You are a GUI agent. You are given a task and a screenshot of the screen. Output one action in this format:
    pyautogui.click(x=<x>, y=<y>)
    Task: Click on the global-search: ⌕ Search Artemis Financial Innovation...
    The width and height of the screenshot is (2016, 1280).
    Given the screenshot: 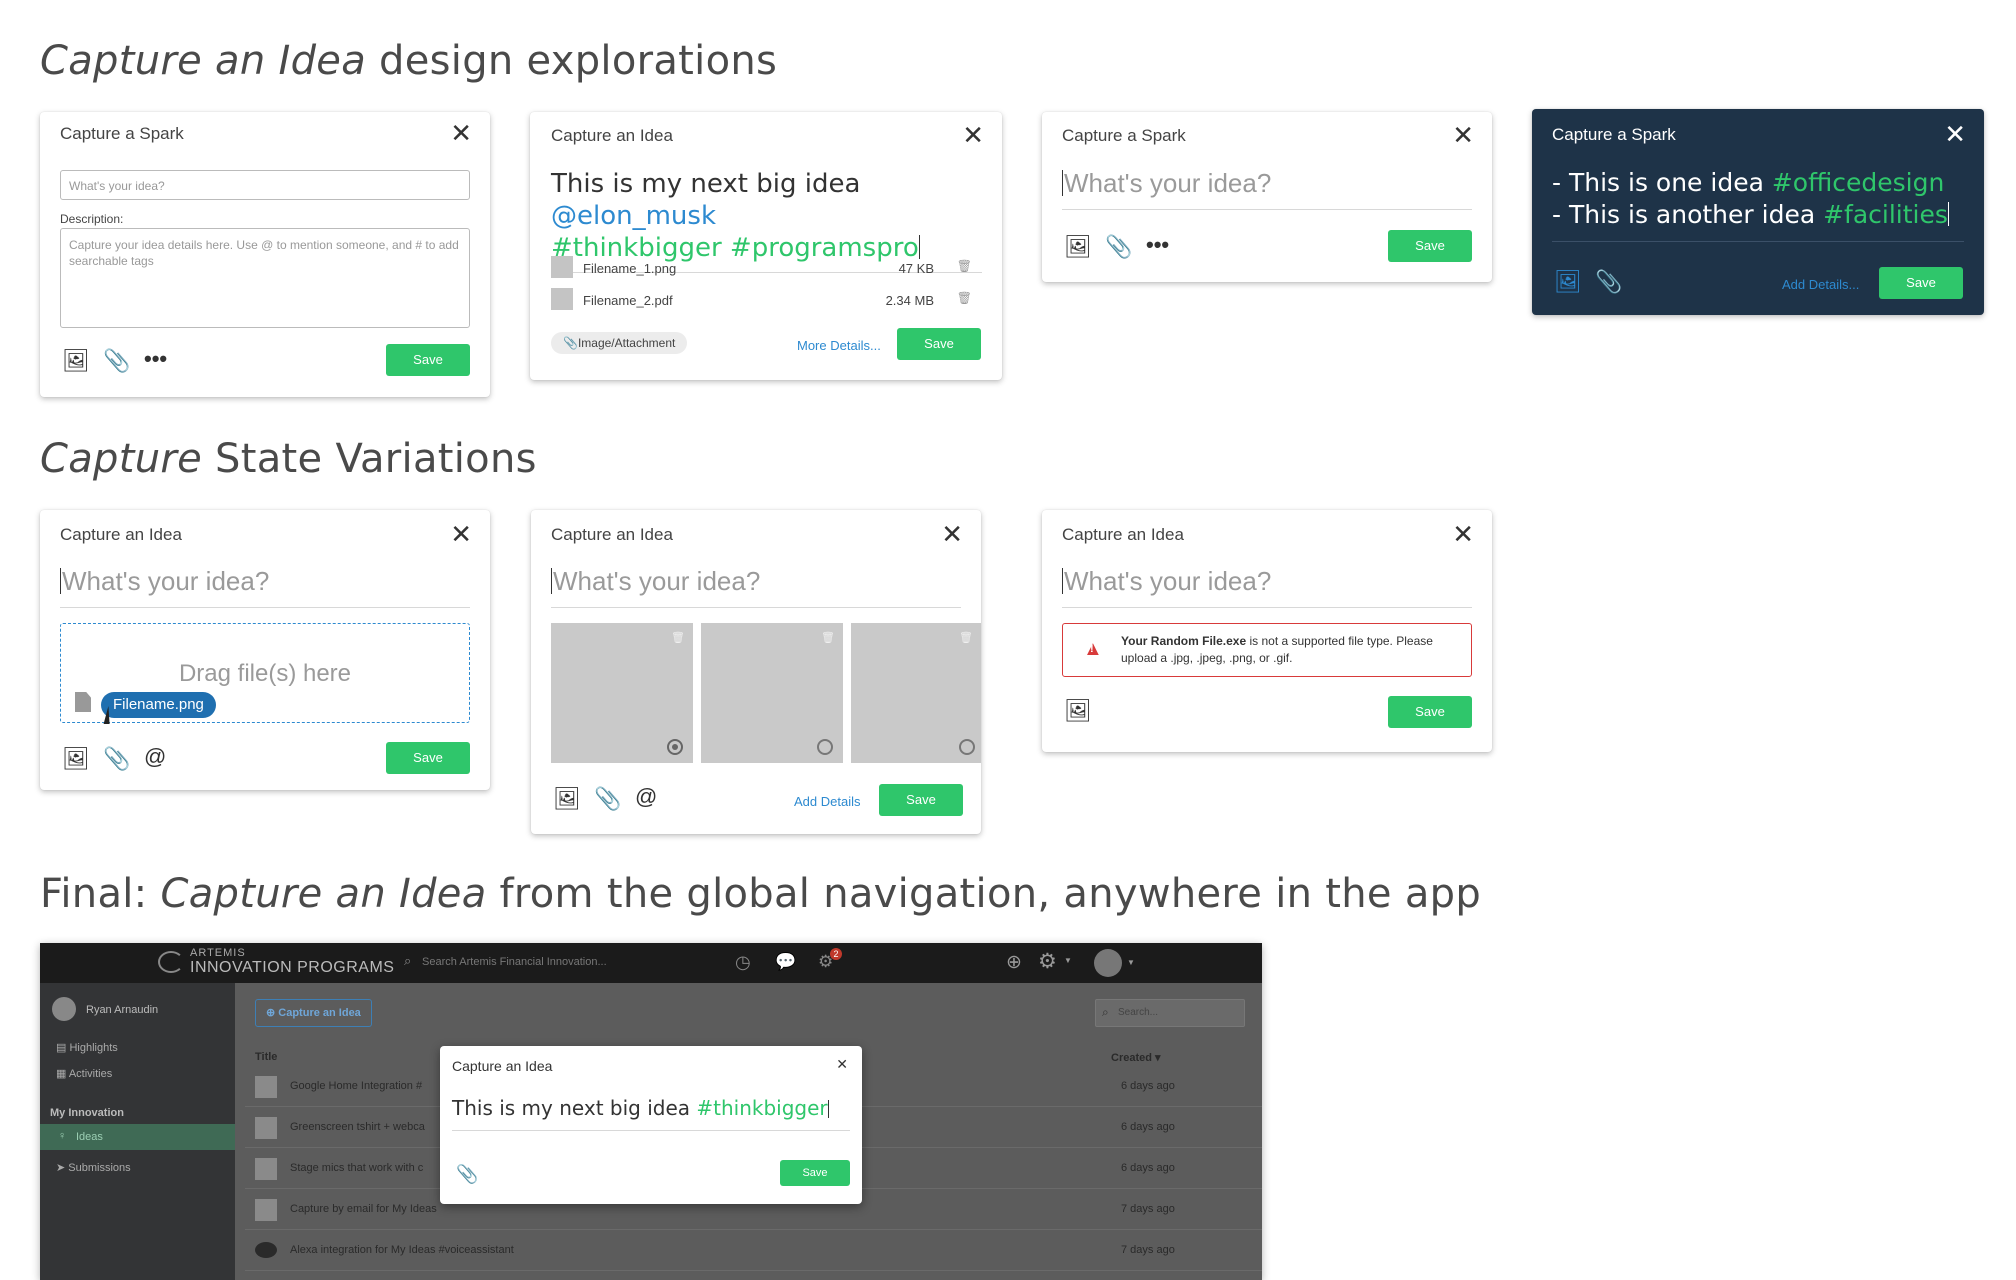 What is the action you would take?
    pyautogui.click(x=560, y=963)
    